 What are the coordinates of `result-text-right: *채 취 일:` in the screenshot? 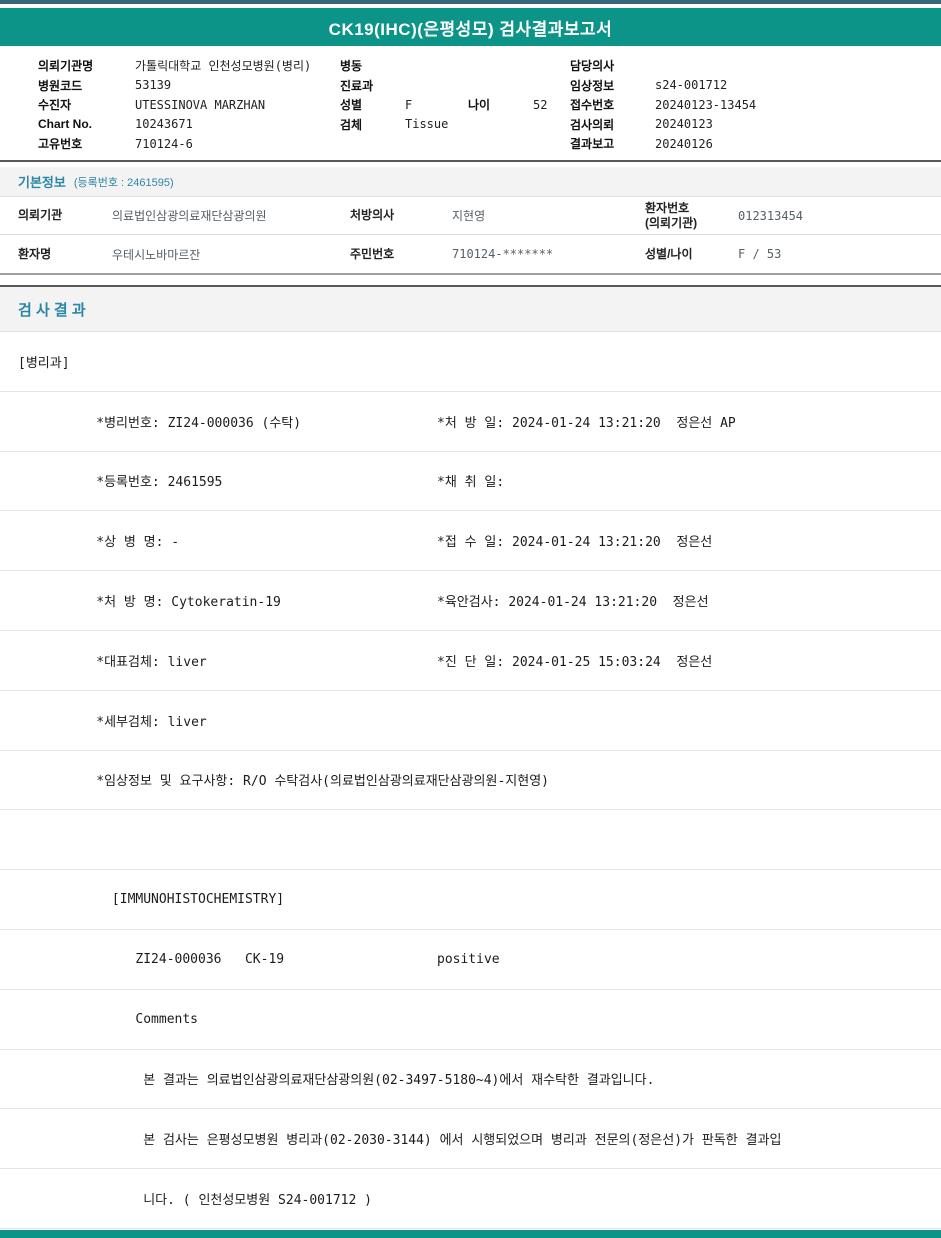 It's located at (471, 483).